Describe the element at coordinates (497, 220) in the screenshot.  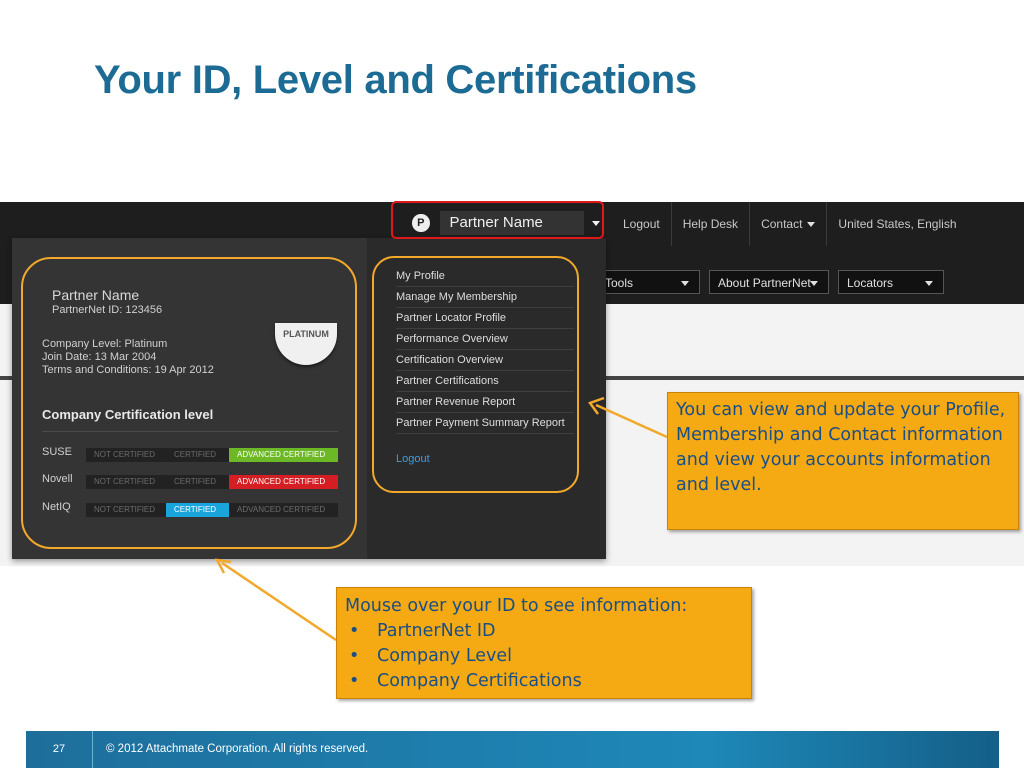
I see `highlight-frame` at that location.